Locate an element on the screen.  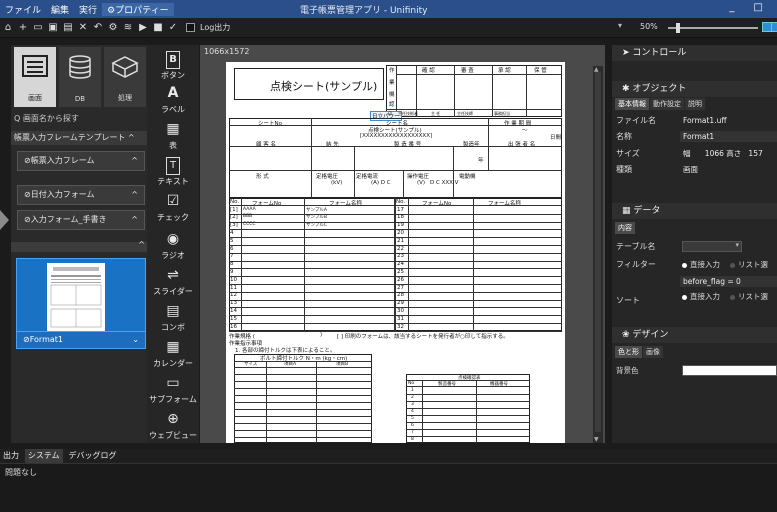
table-cell: 13 is located at coordinates (233, 303).